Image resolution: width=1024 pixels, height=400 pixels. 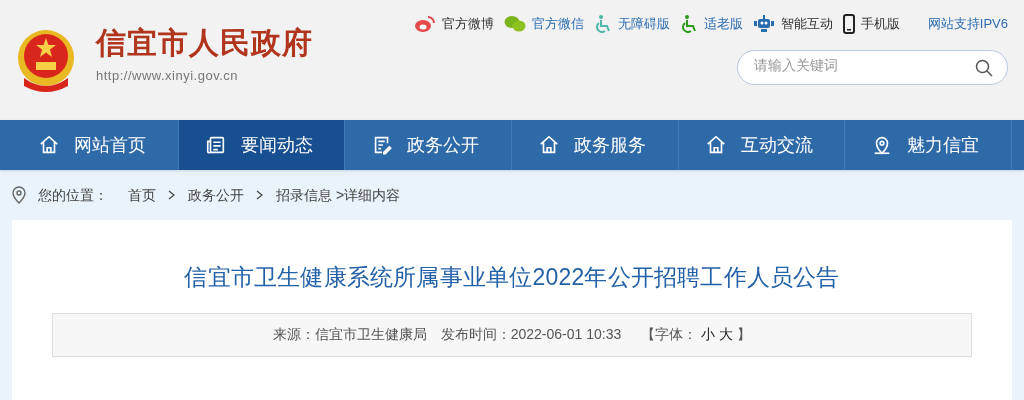 I want to click on search-placeholder: 请输入关键词, so click(x=796, y=65).